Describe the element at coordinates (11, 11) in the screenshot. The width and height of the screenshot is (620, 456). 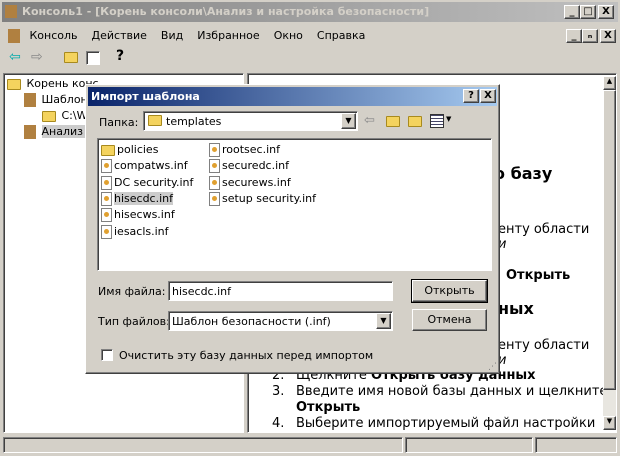
I see `app-icon` at that location.